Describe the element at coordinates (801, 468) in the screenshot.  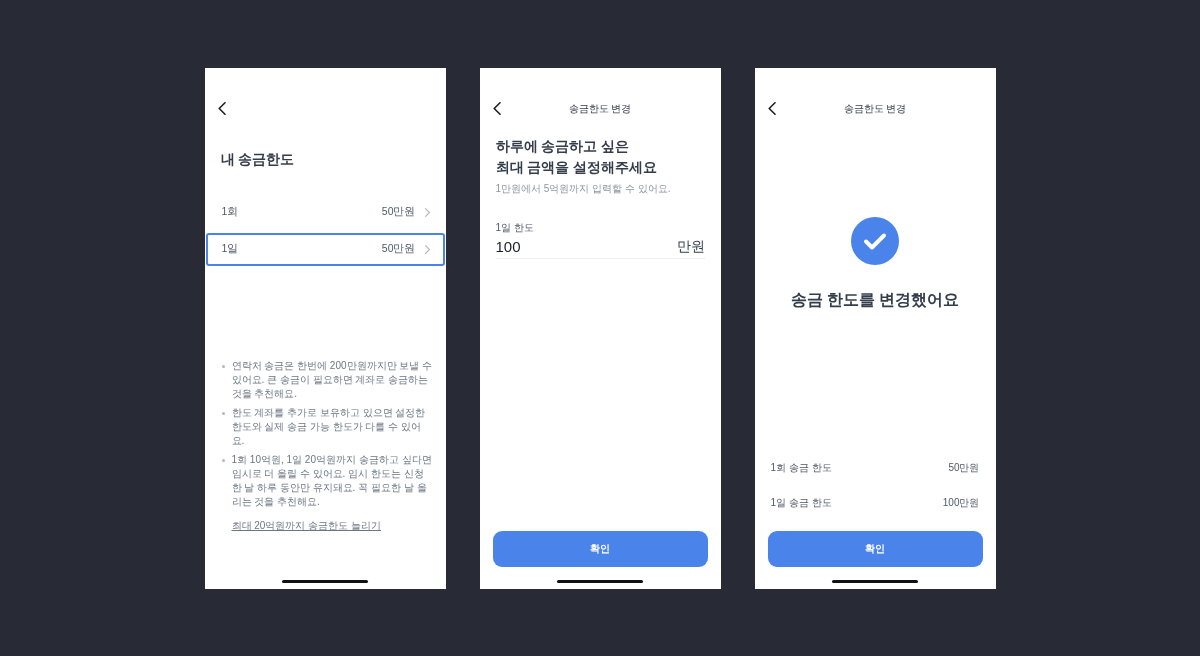
I see `summary-label: 1회 송금 한도` at that location.